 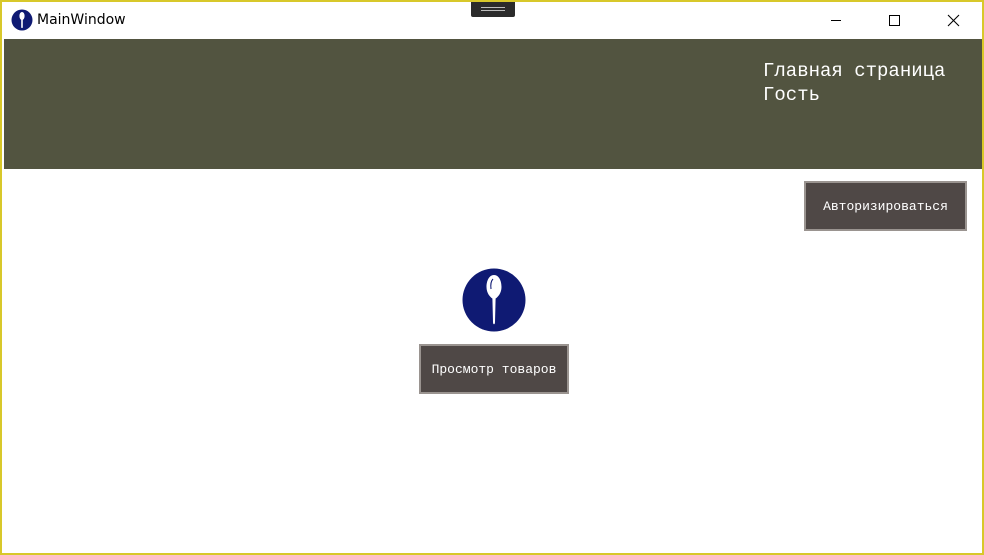 I want to click on close-button, so click(x=952, y=20).